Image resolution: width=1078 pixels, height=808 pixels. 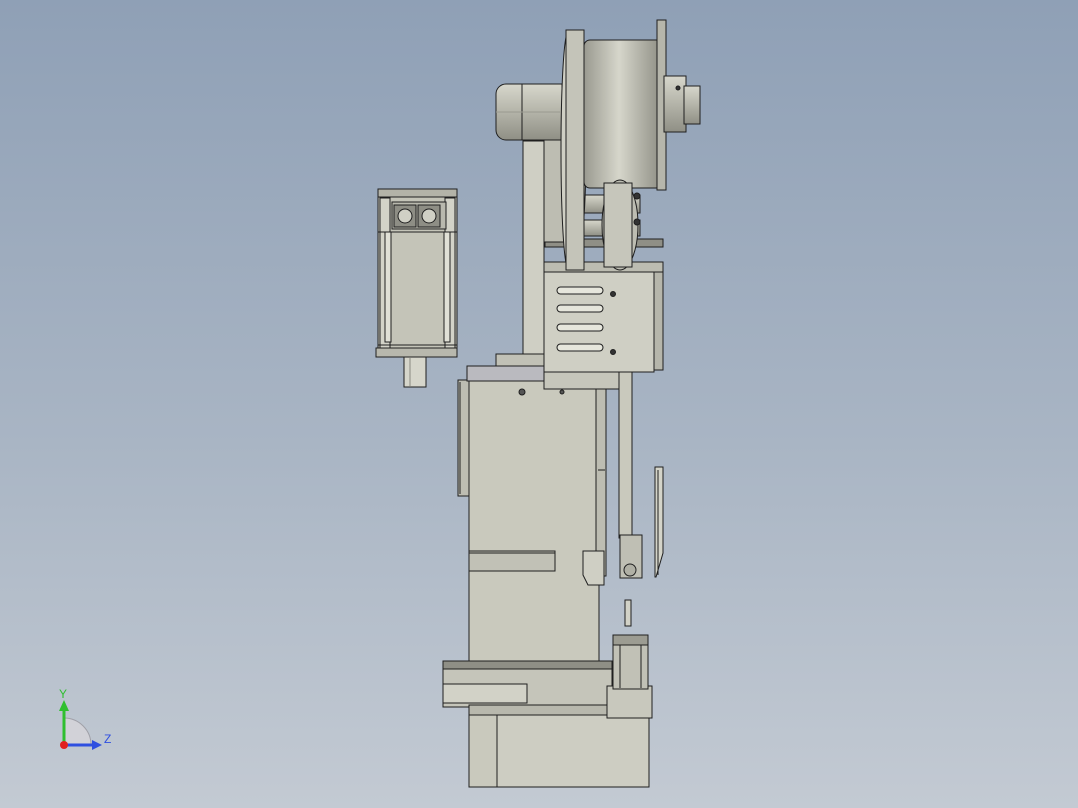 What do you see at coordinates (641, 499) in the screenshot?
I see `guide-blade` at bounding box center [641, 499].